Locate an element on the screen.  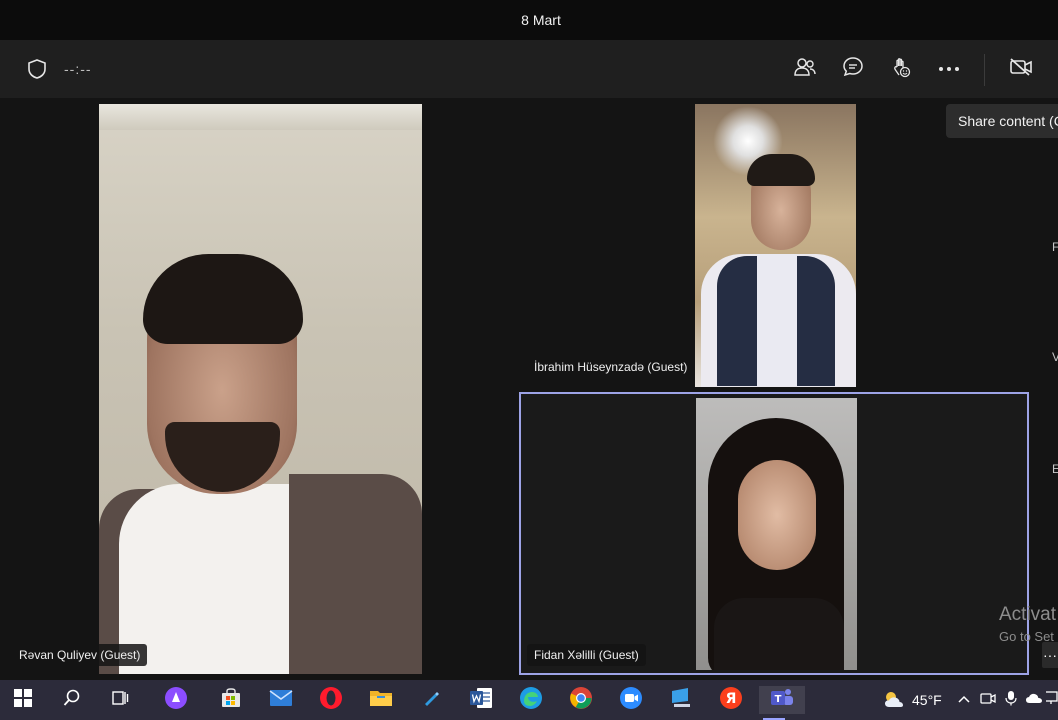
cloud-icon is located at coordinates (1034, 700).